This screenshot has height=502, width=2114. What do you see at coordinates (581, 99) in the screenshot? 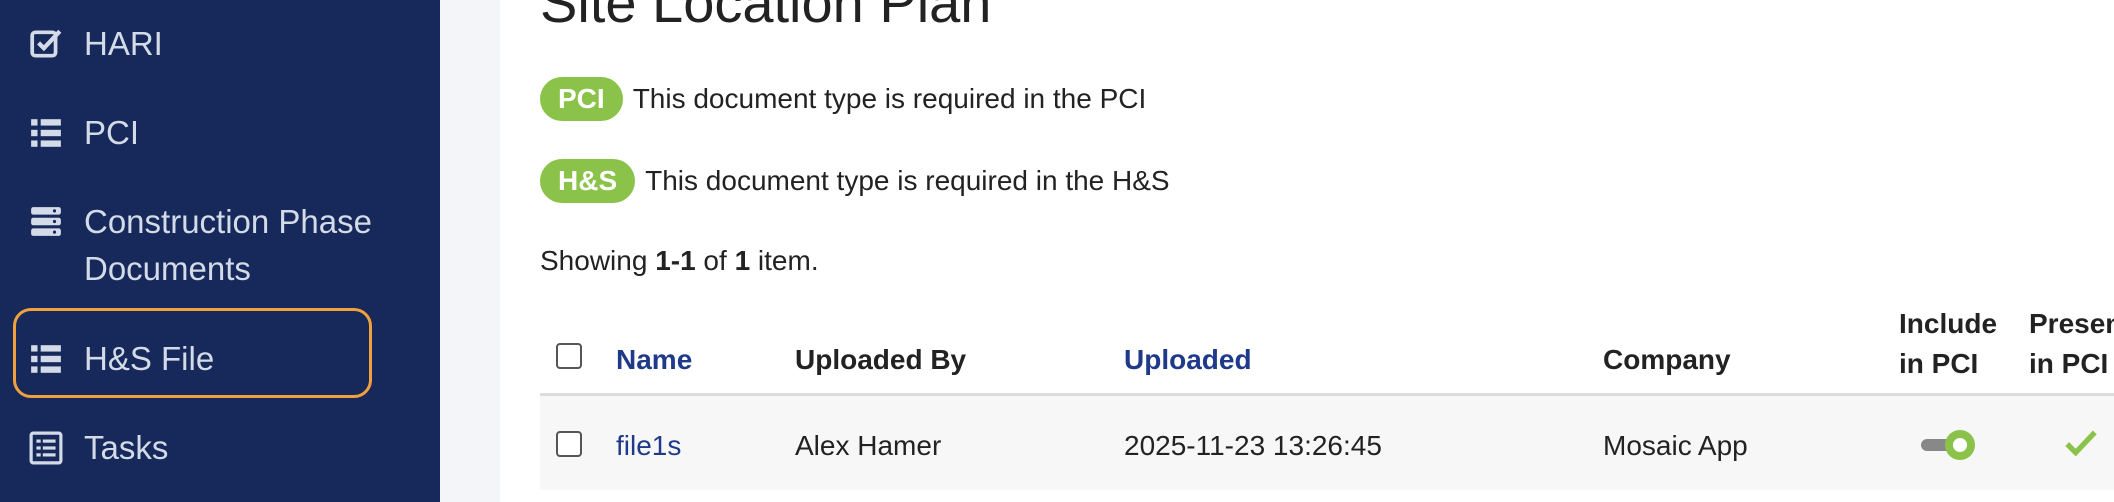
I see `pci-badge: PCI` at bounding box center [581, 99].